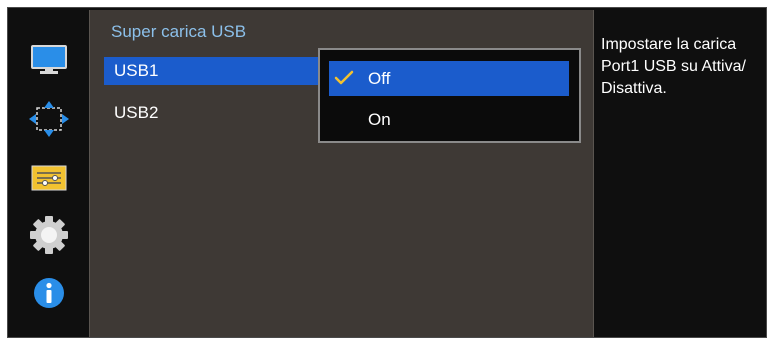 The height and width of the screenshot is (345, 774). I want to click on menu-item-label: USB2, so click(136, 112).